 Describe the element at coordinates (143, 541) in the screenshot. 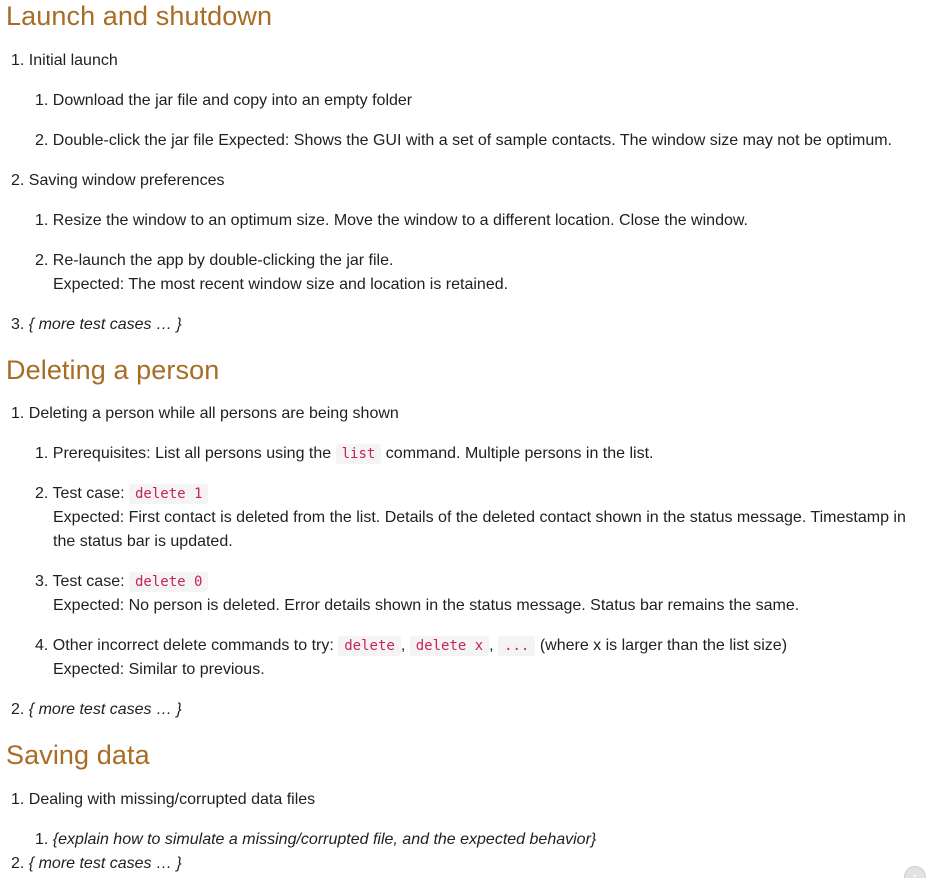

I see `expected-text: the status bar is updated.` at that location.